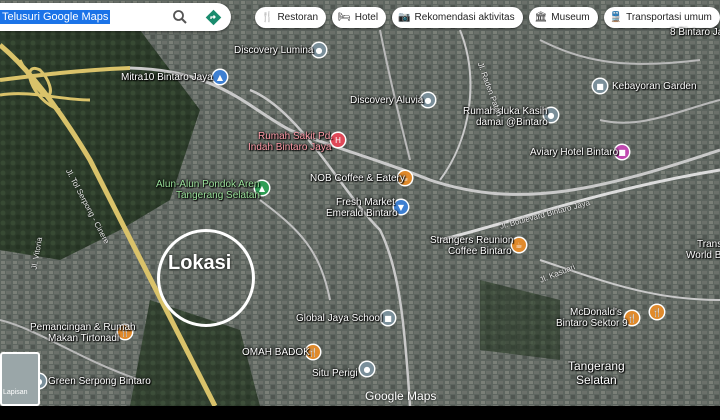 The width and height of the screenshot is (720, 420). I want to click on place-label: Bintaro Sektor 9, so click(592, 324).